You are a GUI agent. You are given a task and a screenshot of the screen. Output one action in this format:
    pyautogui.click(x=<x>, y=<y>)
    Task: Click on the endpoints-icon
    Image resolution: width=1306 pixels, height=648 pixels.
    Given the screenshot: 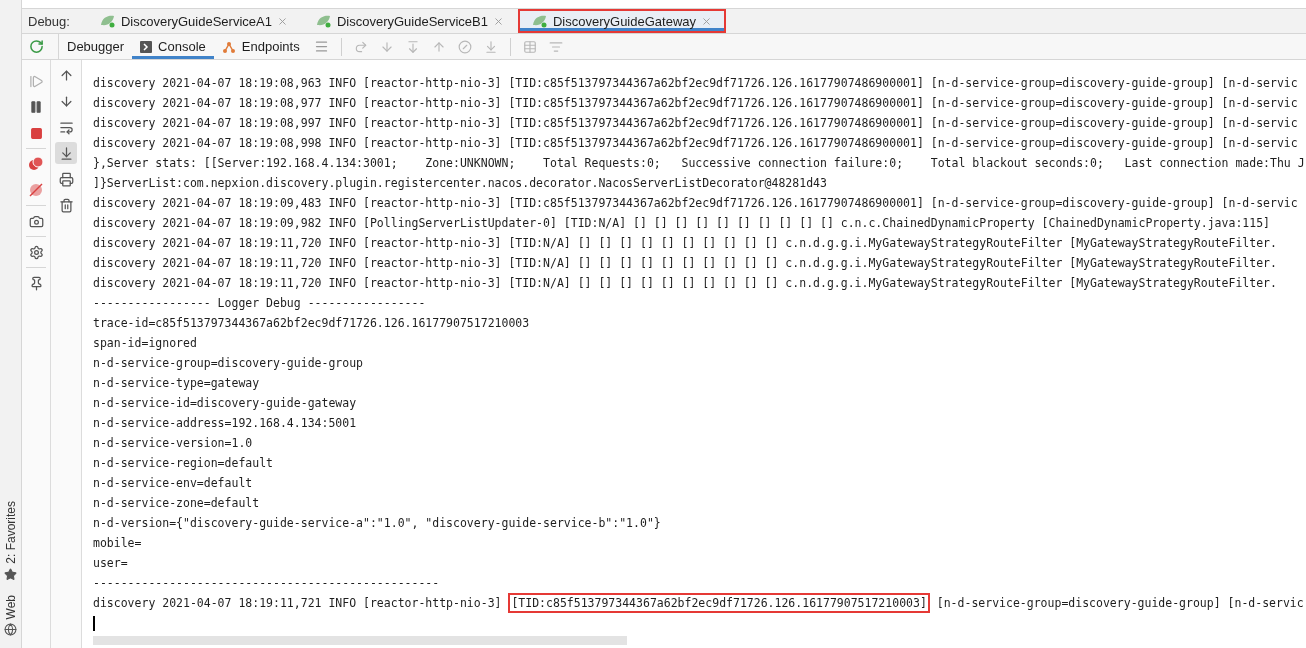 What is the action you would take?
    pyautogui.click(x=228, y=46)
    